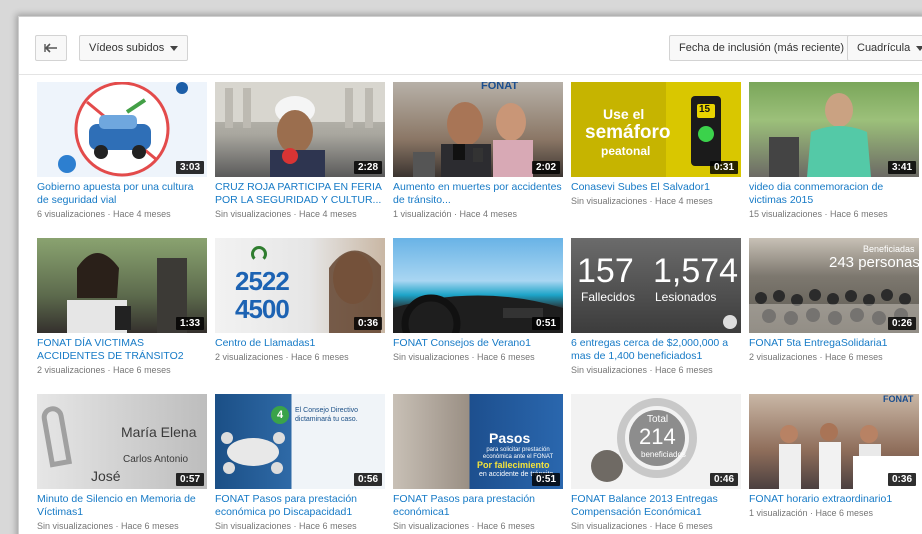  I want to click on uploaded-videos-dropdown: Vídeos subidos, so click(134, 48).